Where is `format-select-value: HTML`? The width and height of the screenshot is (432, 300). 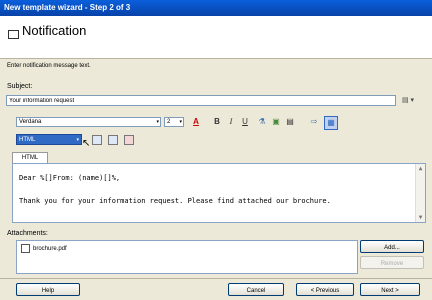
format-select-value: HTML is located at coordinates (27, 140).